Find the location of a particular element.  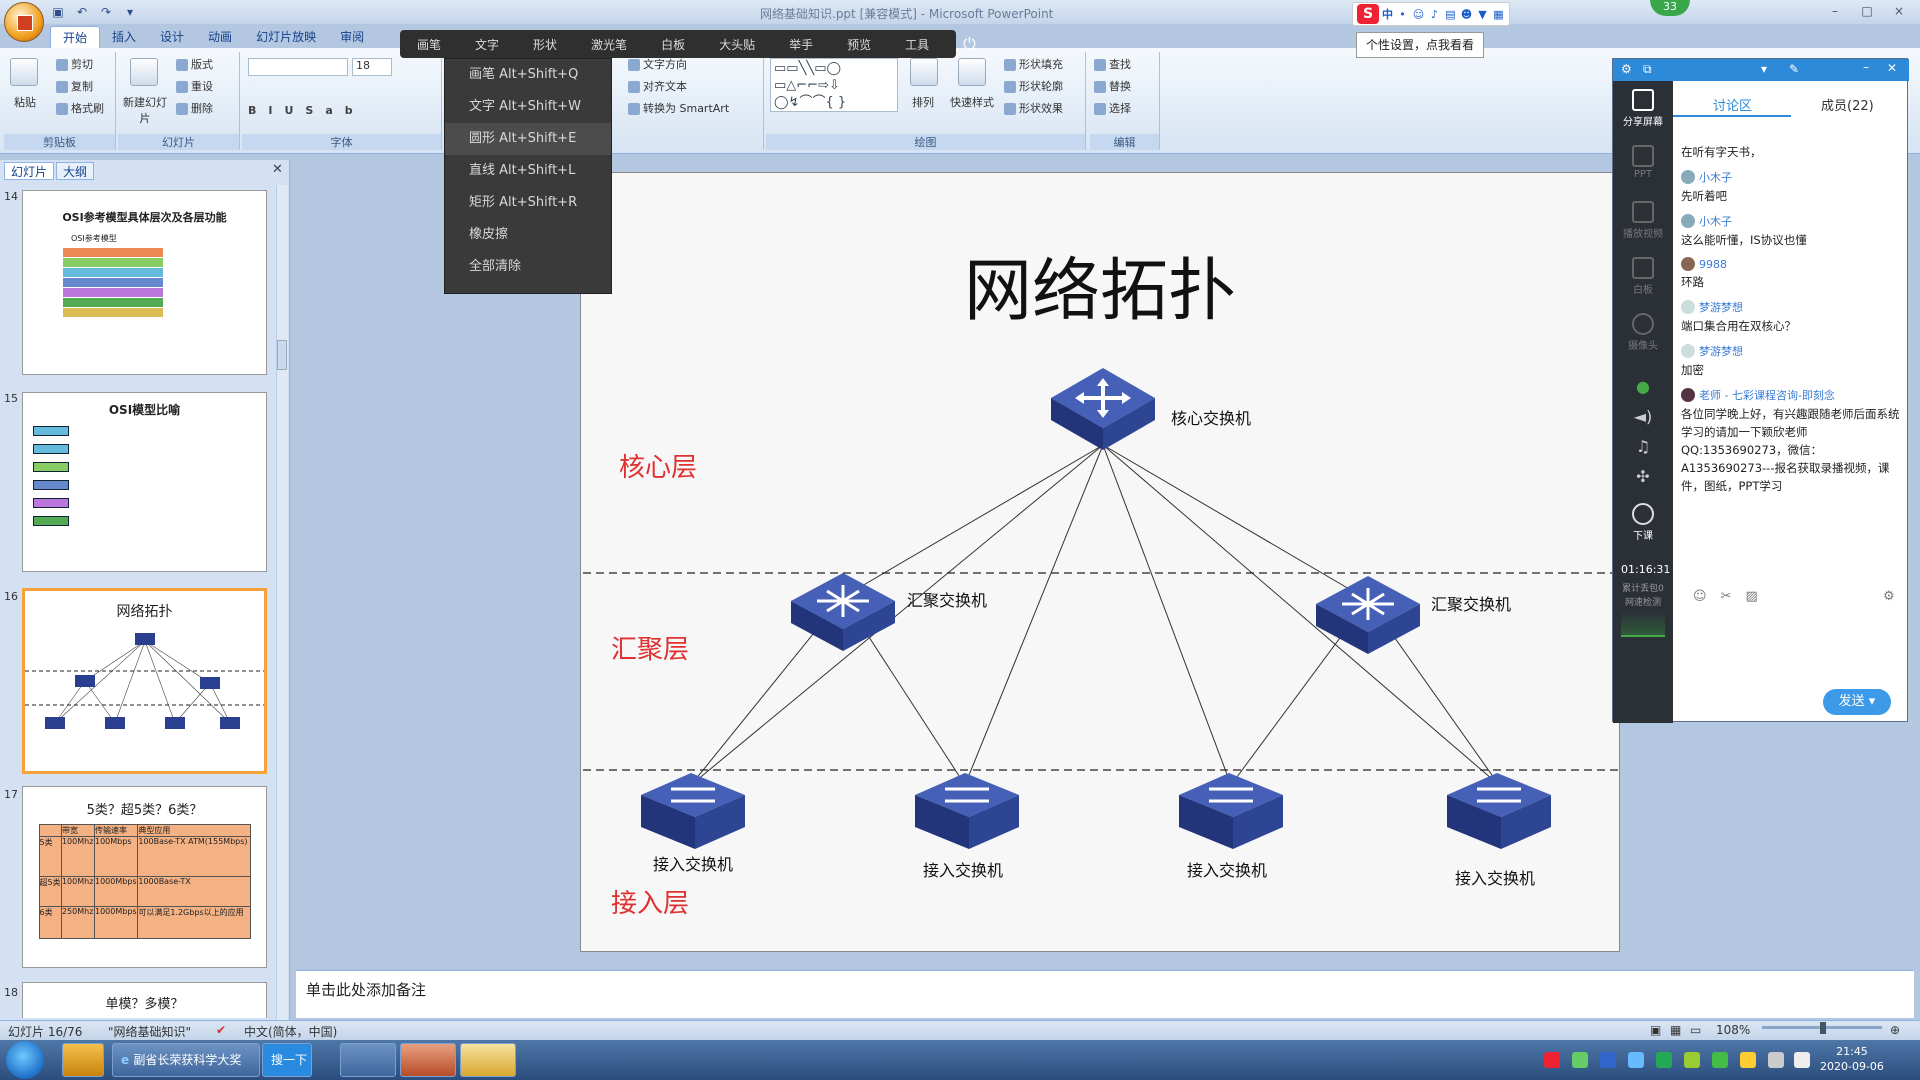

fullscreen-icon: ✣ is located at coordinates (1643, 476).